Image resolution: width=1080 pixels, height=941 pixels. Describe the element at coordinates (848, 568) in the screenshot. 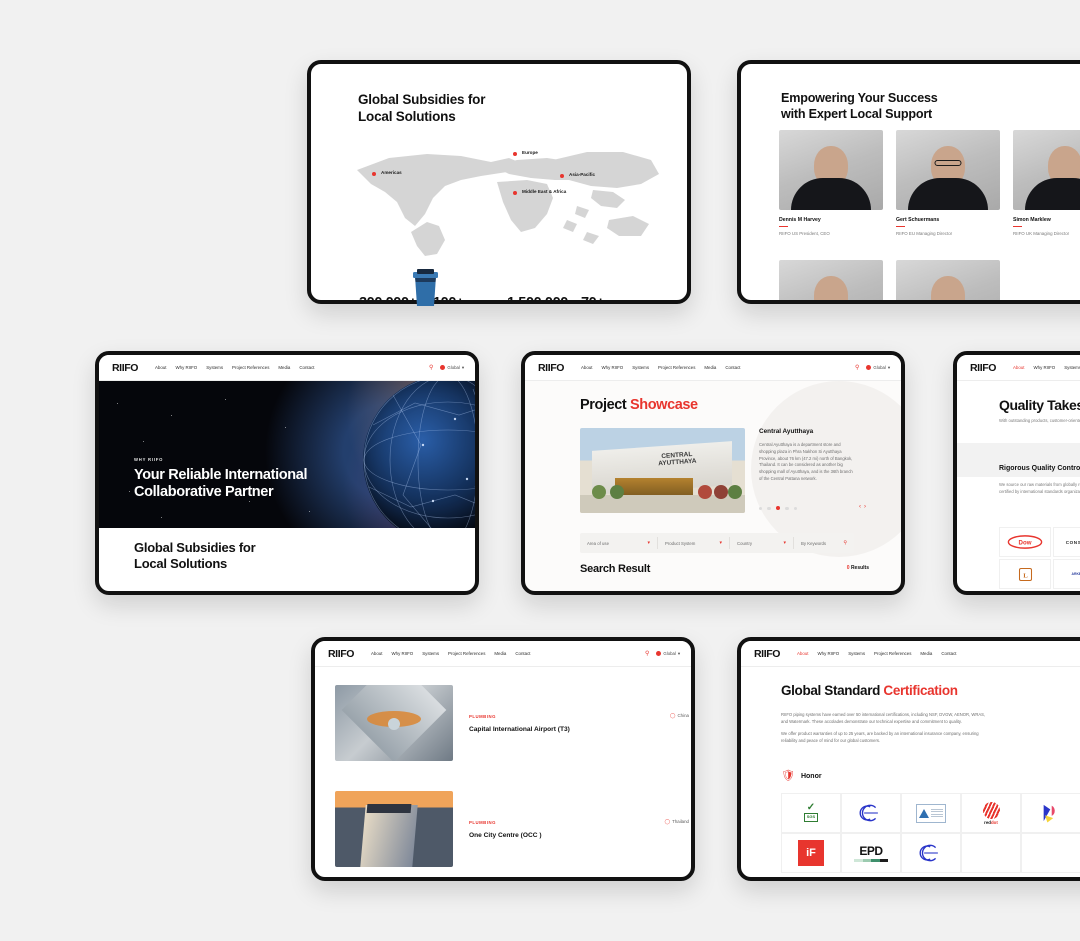

I see `result-count-number: 0` at that location.